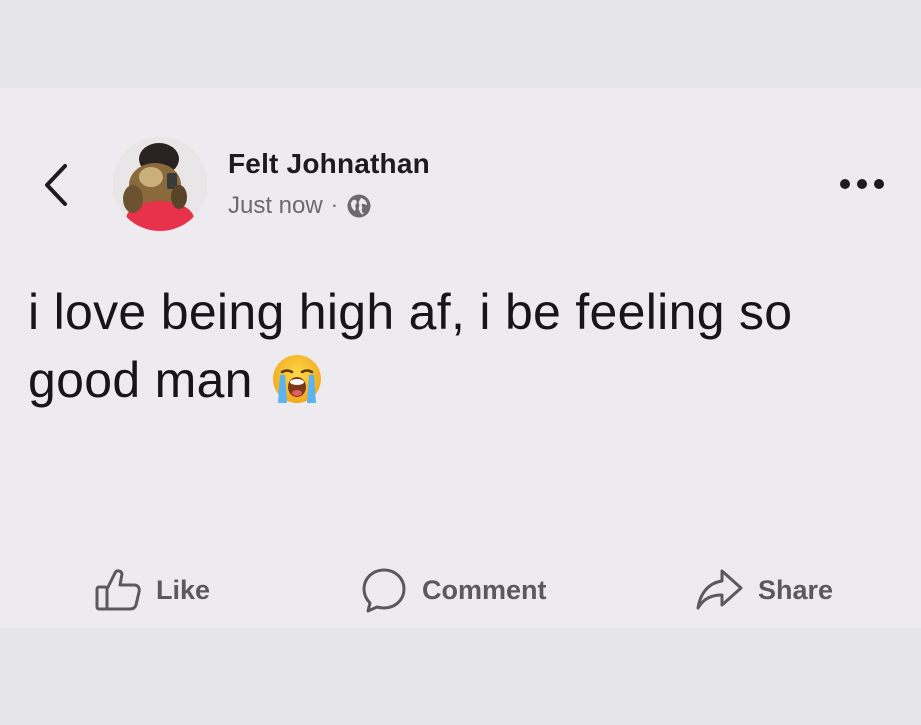 The image size is (921, 725). Describe the element at coordinates (796, 589) in the screenshot. I see `share-label: Share` at that location.